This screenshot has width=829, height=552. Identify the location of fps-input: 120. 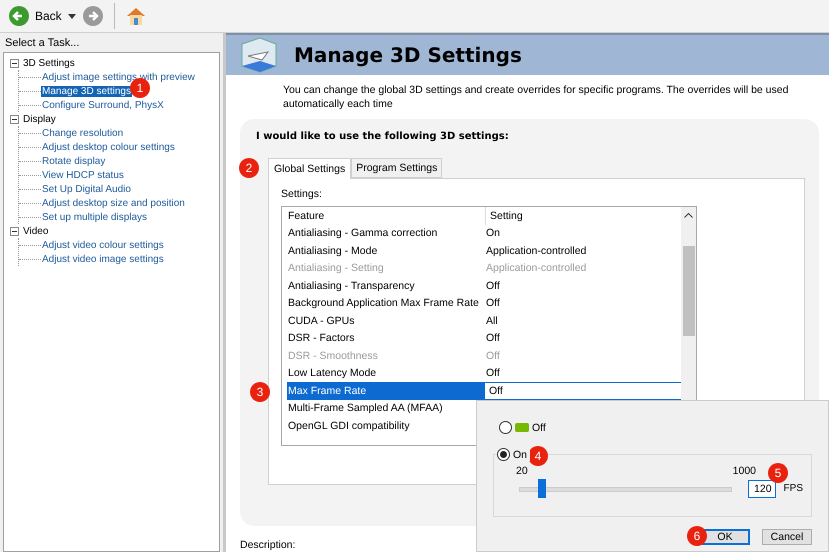
(762, 489).